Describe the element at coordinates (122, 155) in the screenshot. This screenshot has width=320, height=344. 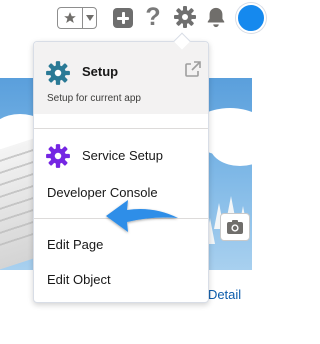
I see `menu-item-service-setup: Service Setup` at that location.